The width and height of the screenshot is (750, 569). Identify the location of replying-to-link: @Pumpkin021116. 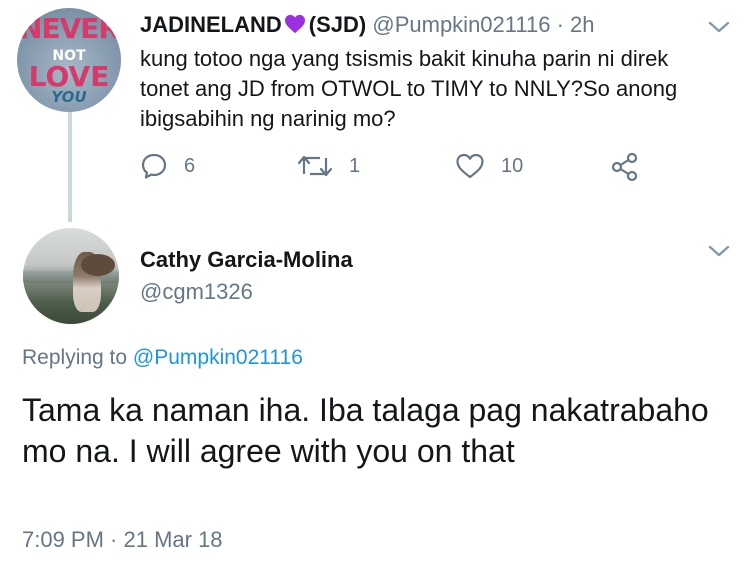
(218, 357).